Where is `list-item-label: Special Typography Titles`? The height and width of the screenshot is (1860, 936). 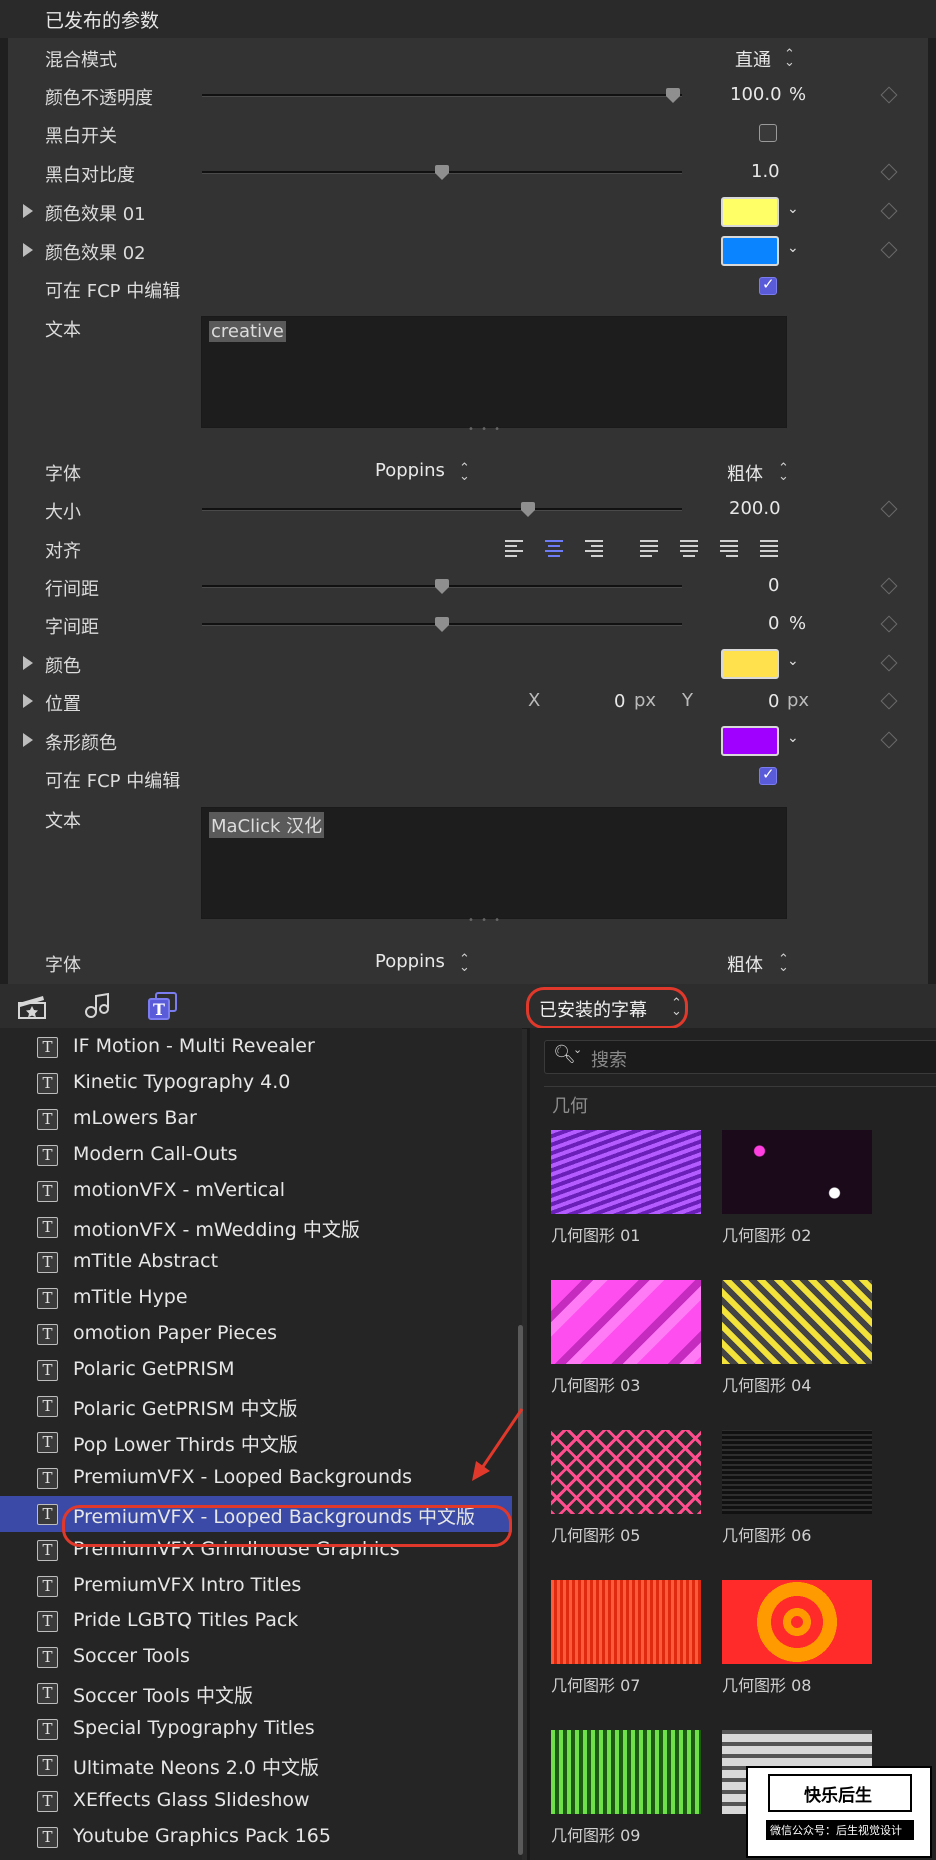
list-item-label: Special Typography Titles is located at coordinates (194, 1728).